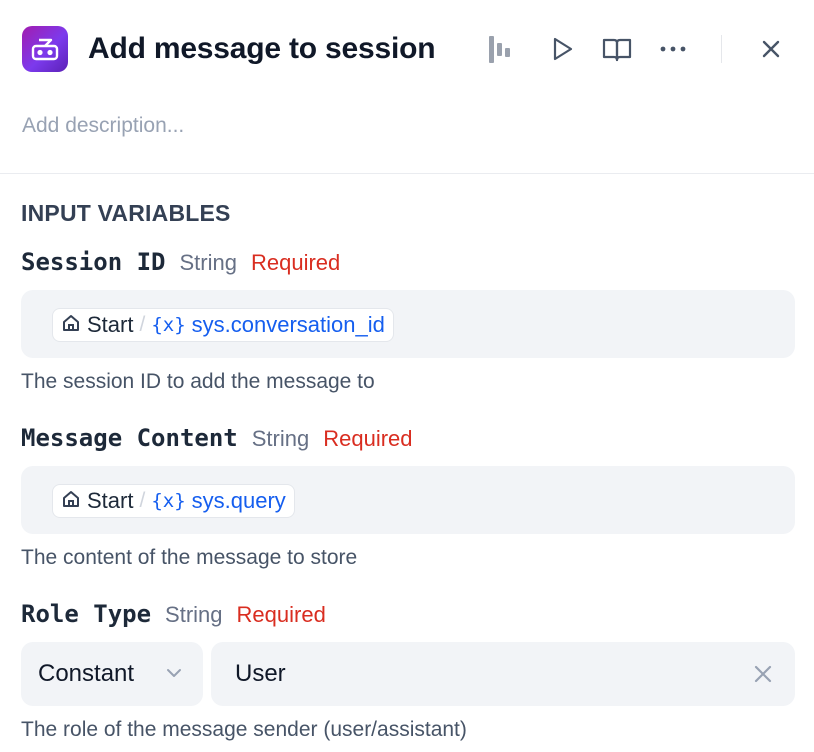 Image resolution: width=814 pixels, height=752 pixels. Describe the element at coordinates (174, 675) in the screenshot. I see `chevron-down-icon` at that location.